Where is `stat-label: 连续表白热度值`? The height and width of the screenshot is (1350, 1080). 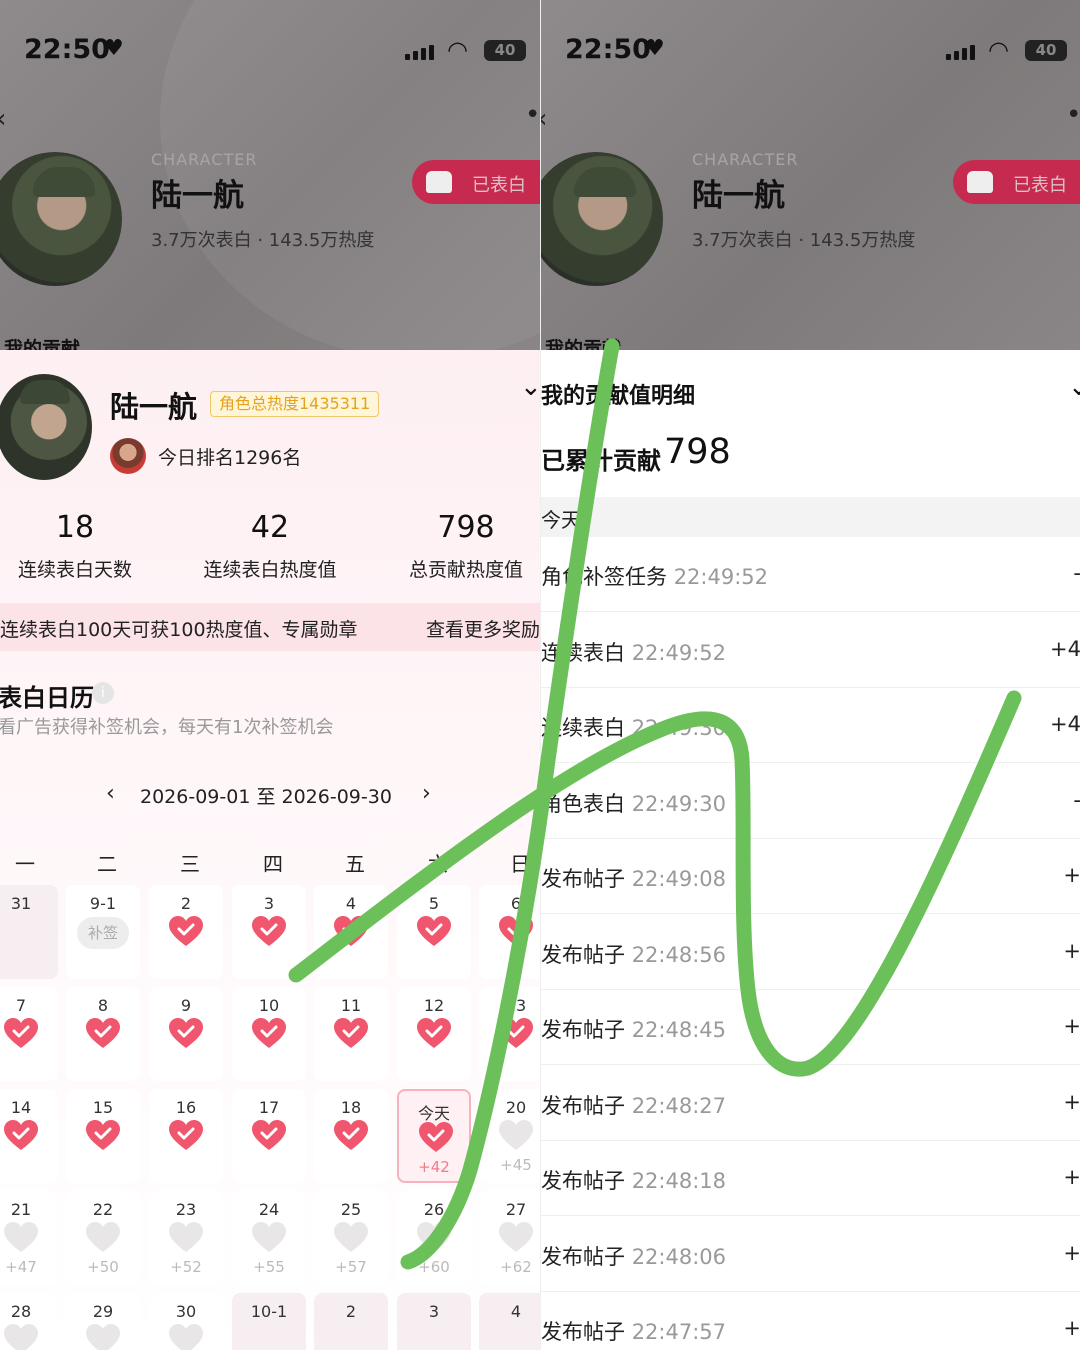
stat-label: 连续表白热度值 is located at coordinates (270, 570).